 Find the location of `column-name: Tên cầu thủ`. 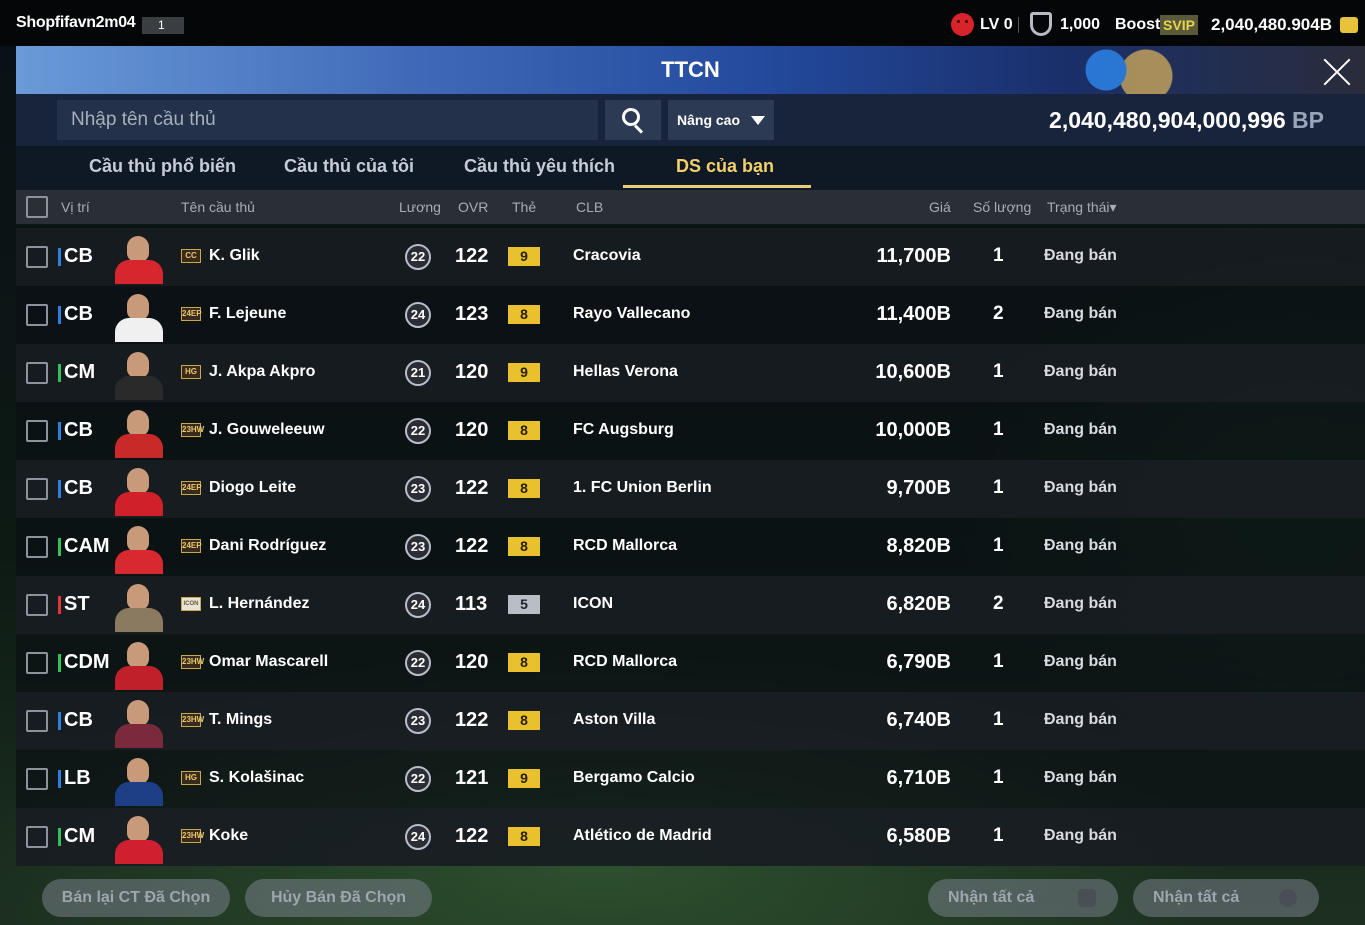

column-name: Tên cầu thủ is located at coordinates (218, 207).